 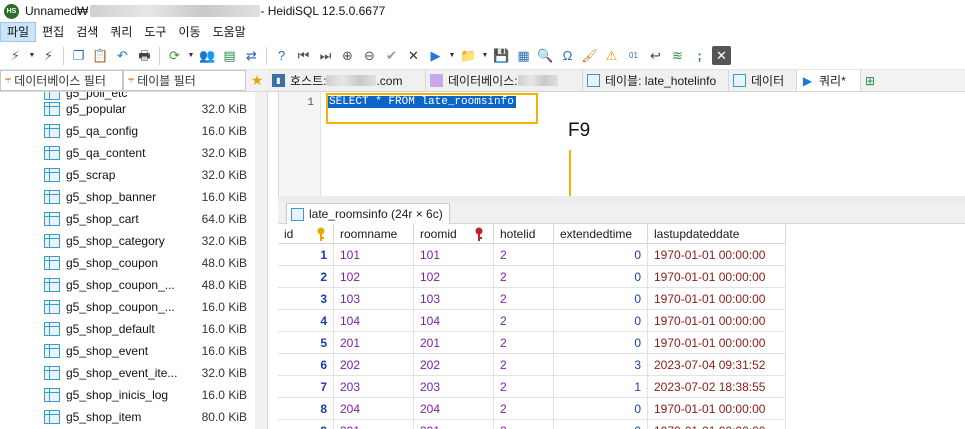 What do you see at coordinates (454, 321) in the screenshot?
I see `cell-roomid: 104` at bounding box center [454, 321].